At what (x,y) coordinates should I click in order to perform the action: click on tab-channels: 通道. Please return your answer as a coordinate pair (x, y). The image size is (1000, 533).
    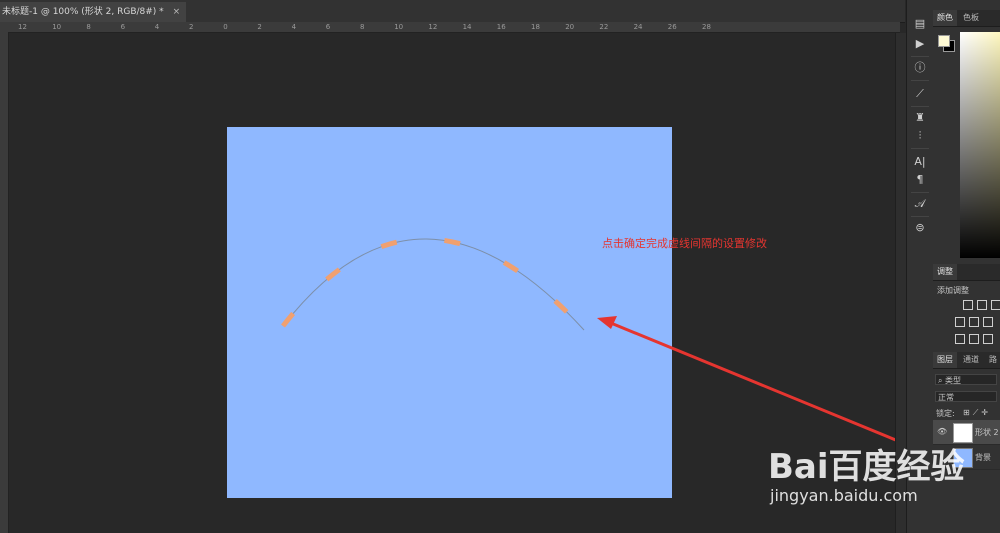
    Looking at the image, I should click on (971, 360).